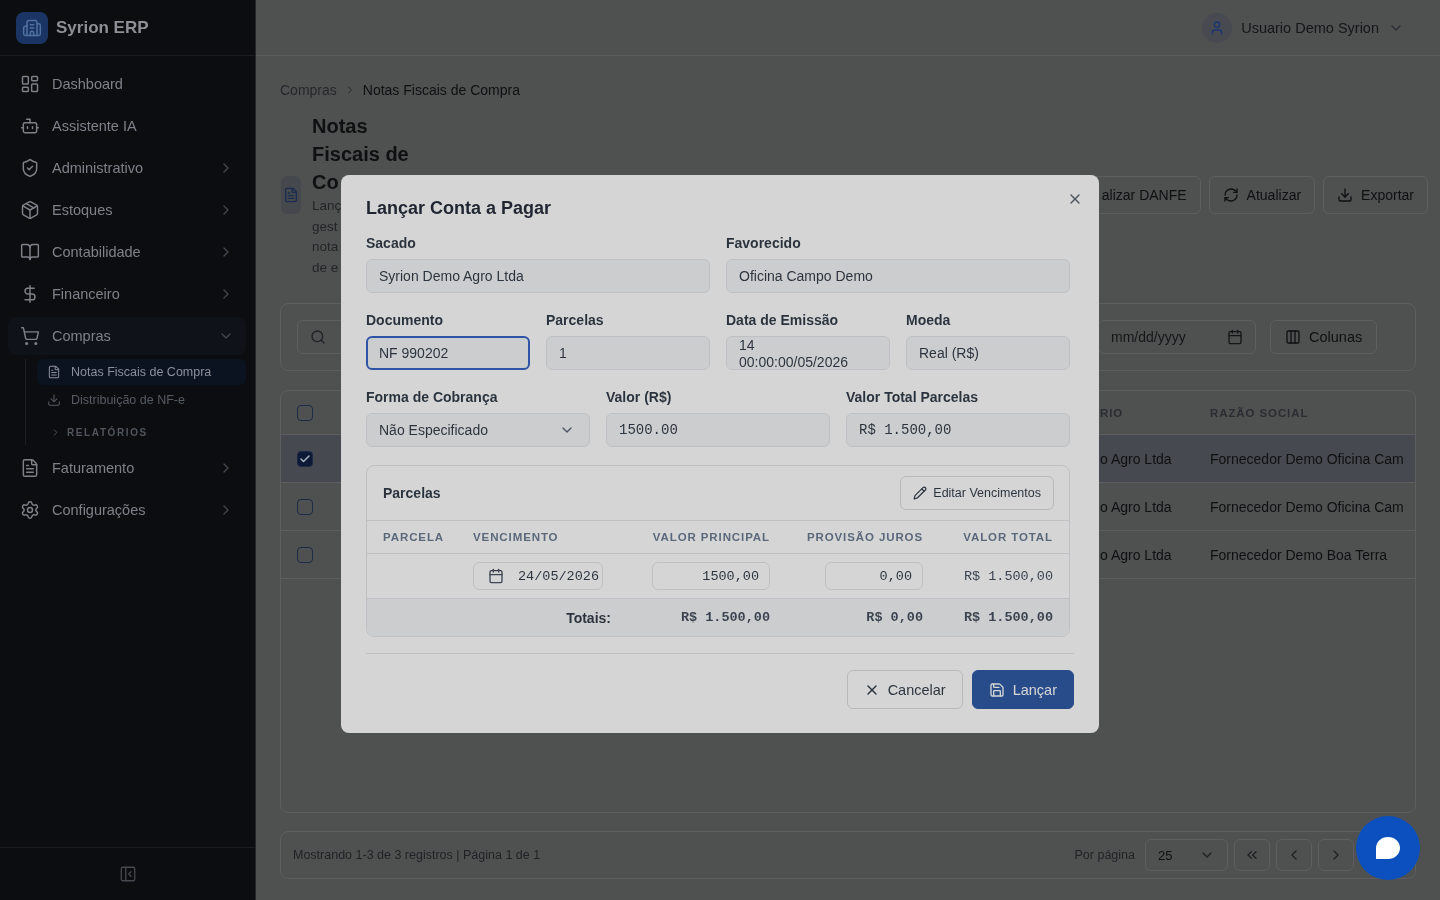 Image resolution: width=1440 pixels, height=900 pixels. I want to click on grid-icon, so click(30, 84).